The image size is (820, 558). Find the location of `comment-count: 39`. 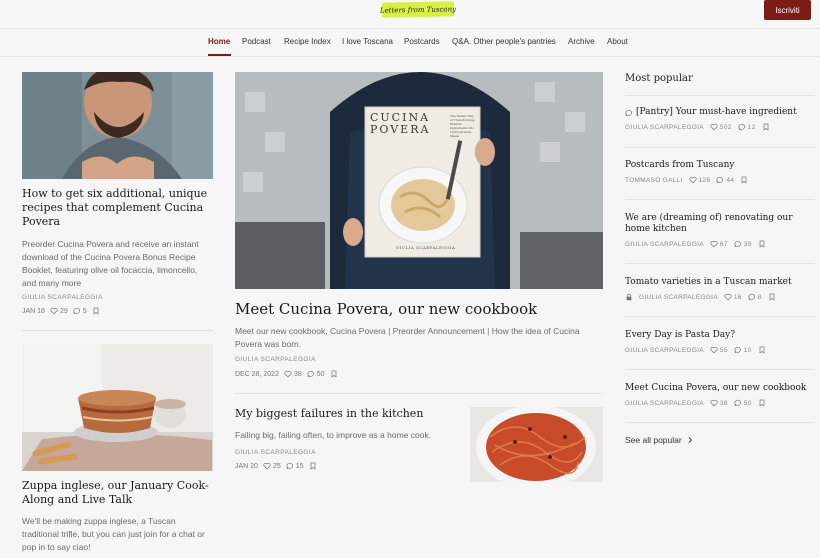

comment-count: 39 is located at coordinates (747, 244).